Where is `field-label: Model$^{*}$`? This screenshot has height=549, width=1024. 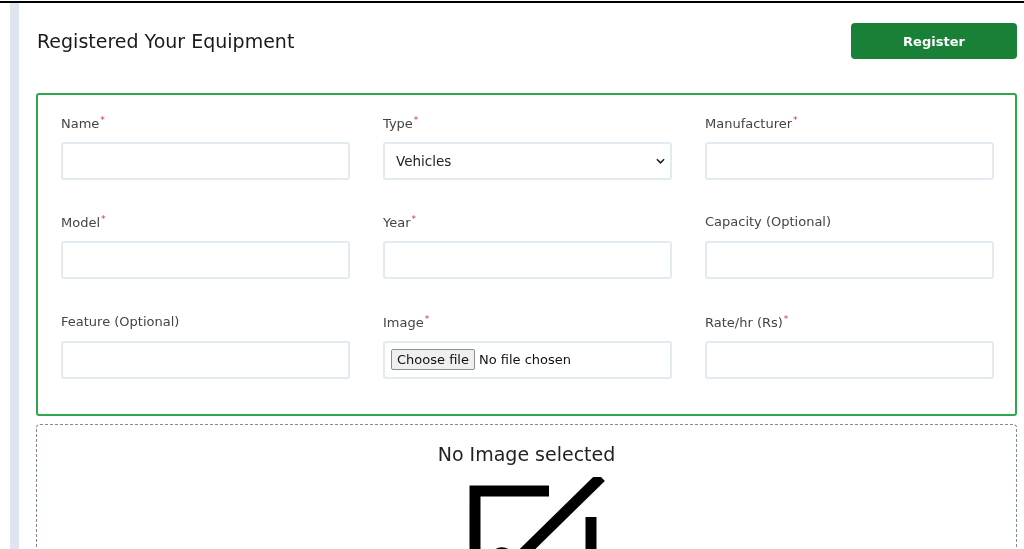
field-label: Model$^{*}$ is located at coordinates (84, 223).